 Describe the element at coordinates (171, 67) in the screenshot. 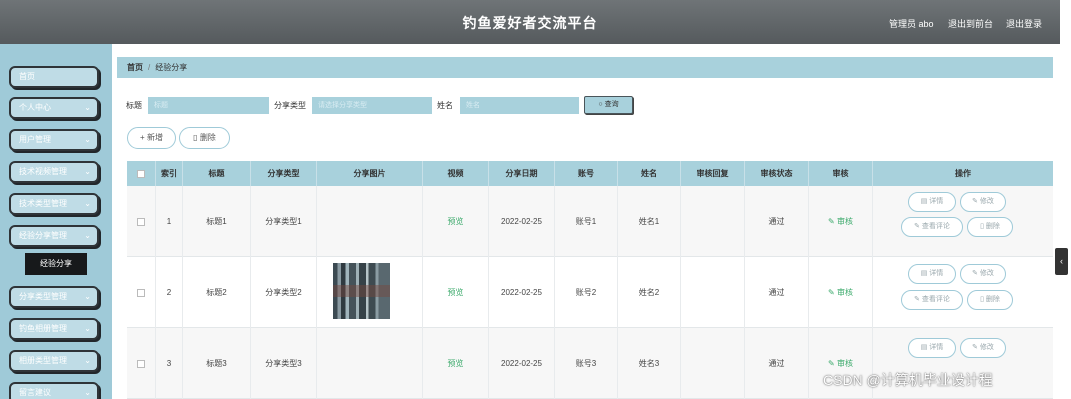

I see `breadcrumb-current: 经验分享` at that location.